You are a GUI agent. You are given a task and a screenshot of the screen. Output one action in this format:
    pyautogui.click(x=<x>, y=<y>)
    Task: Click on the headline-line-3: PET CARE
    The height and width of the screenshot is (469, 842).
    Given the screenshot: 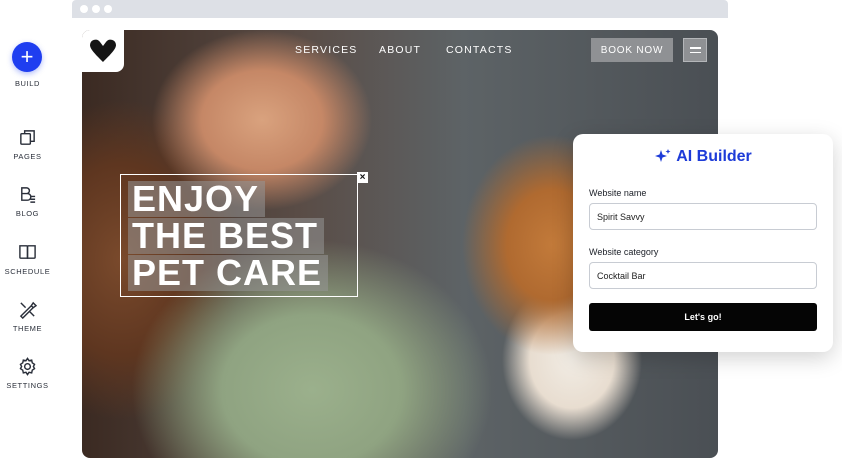 What is the action you would take?
    pyautogui.click(x=228, y=273)
    